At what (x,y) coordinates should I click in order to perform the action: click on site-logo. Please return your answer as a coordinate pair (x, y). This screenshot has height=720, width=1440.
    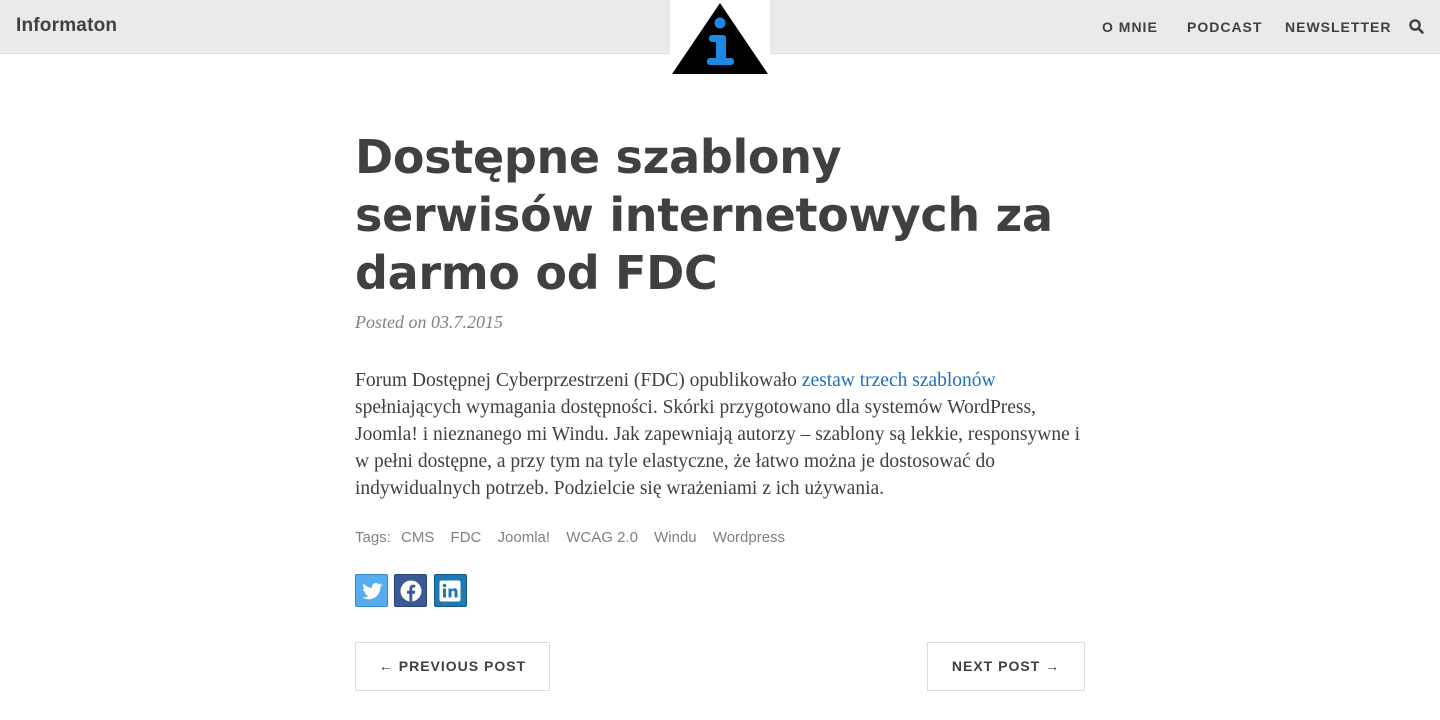
    Looking at the image, I should click on (720, 38).